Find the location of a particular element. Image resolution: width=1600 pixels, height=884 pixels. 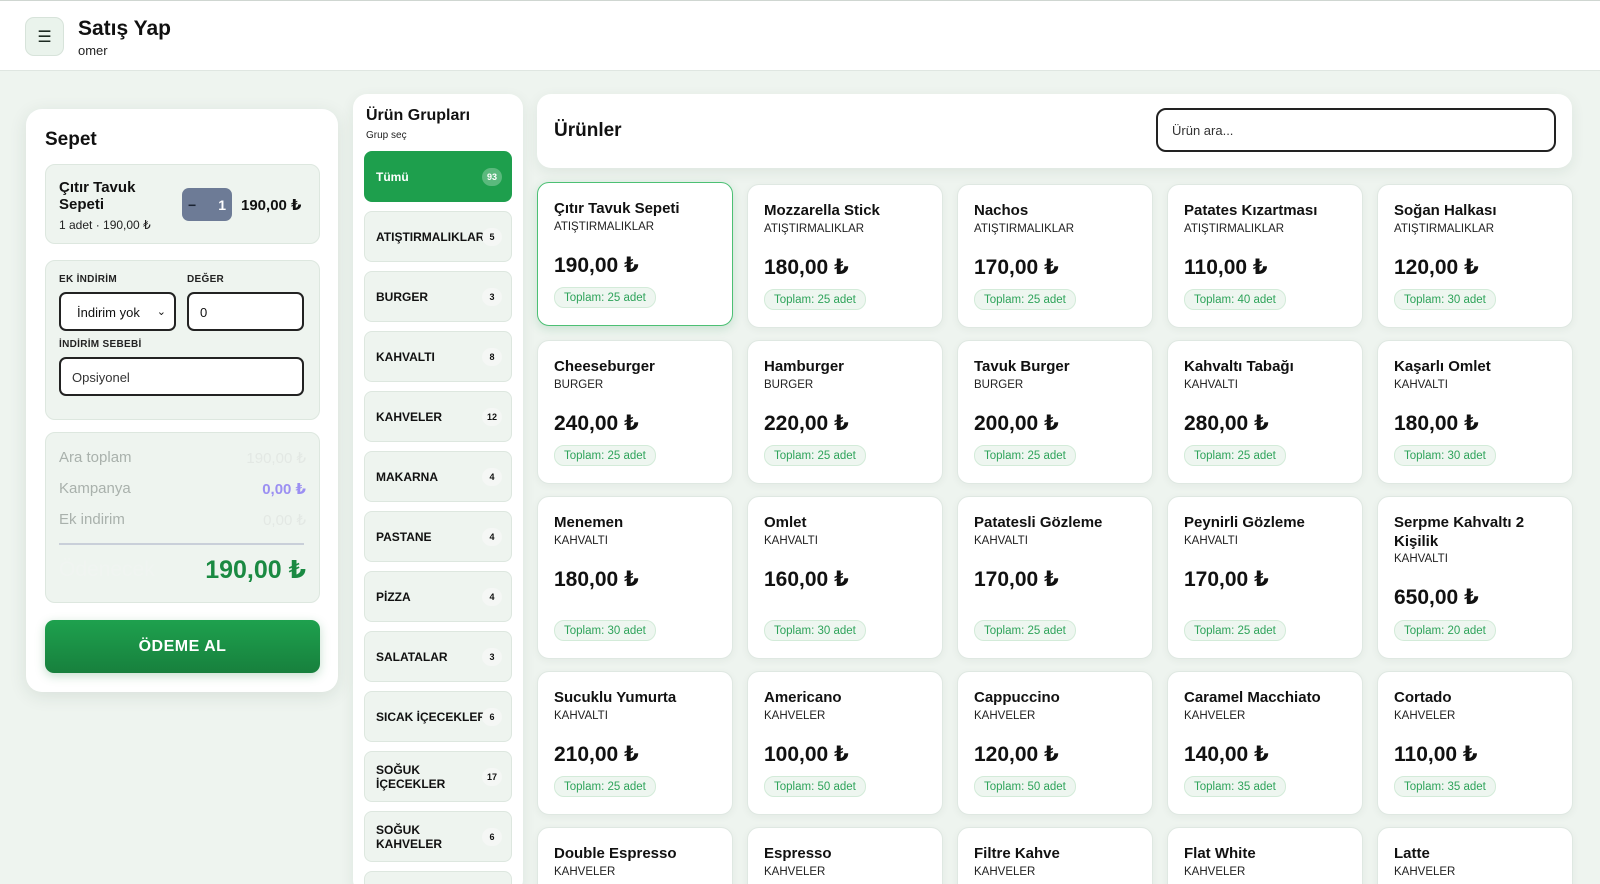

product-card: Filtre Kahve KAHVELER is located at coordinates (1055, 855).